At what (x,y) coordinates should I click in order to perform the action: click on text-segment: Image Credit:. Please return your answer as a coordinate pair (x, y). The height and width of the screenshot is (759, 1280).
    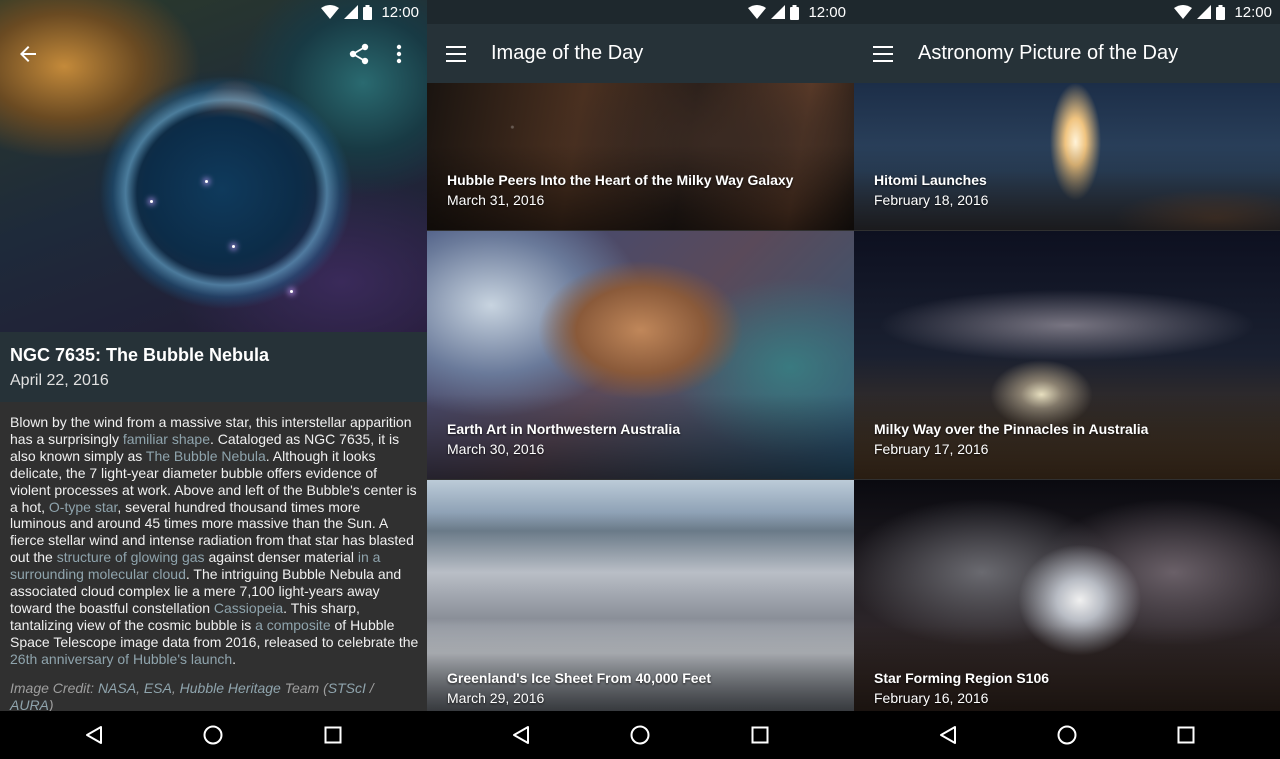
    Looking at the image, I should click on (54, 687).